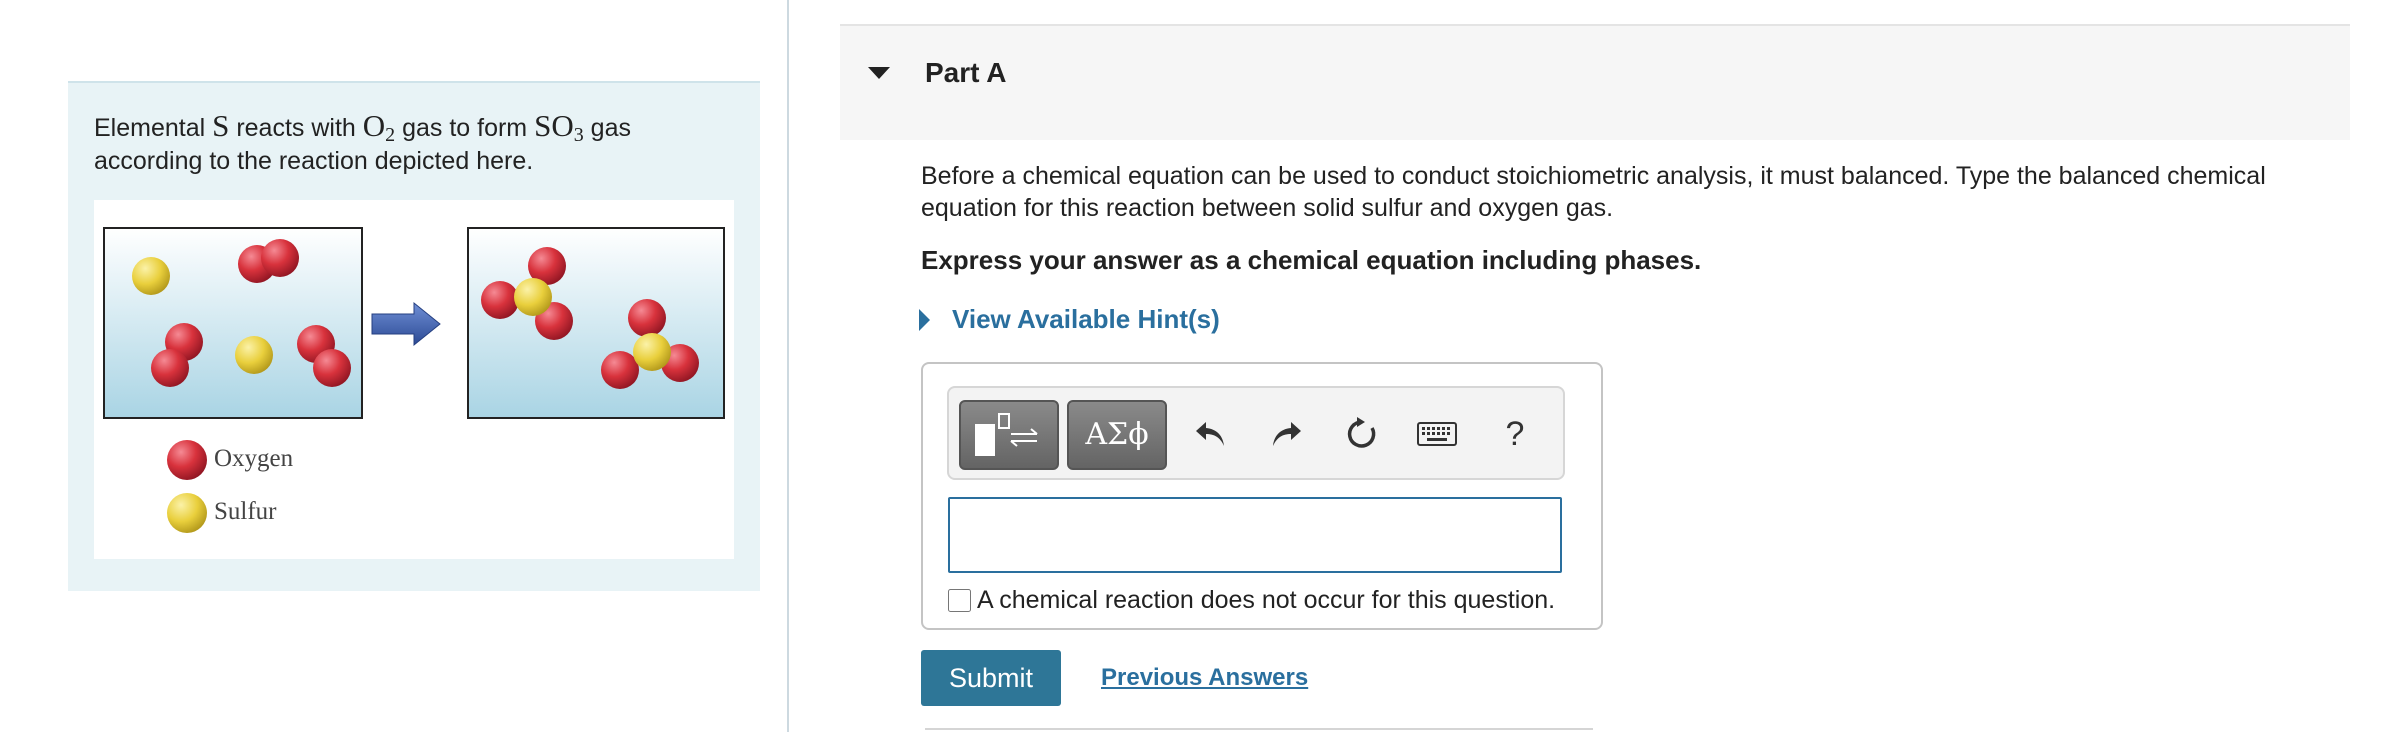 The image size is (2391, 732). I want to click on templates-icon, so click(1006, 434).